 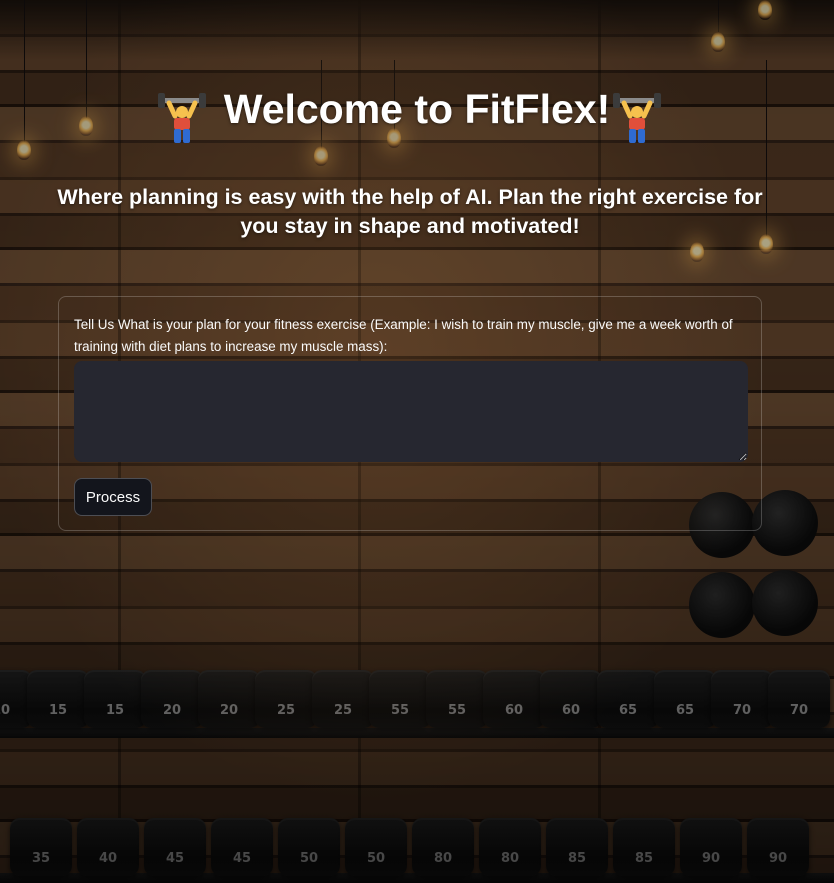 What do you see at coordinates (637, 118) in the screenshot?
I see `person-lifting-weights-icon` at bounding box center [637, 118].